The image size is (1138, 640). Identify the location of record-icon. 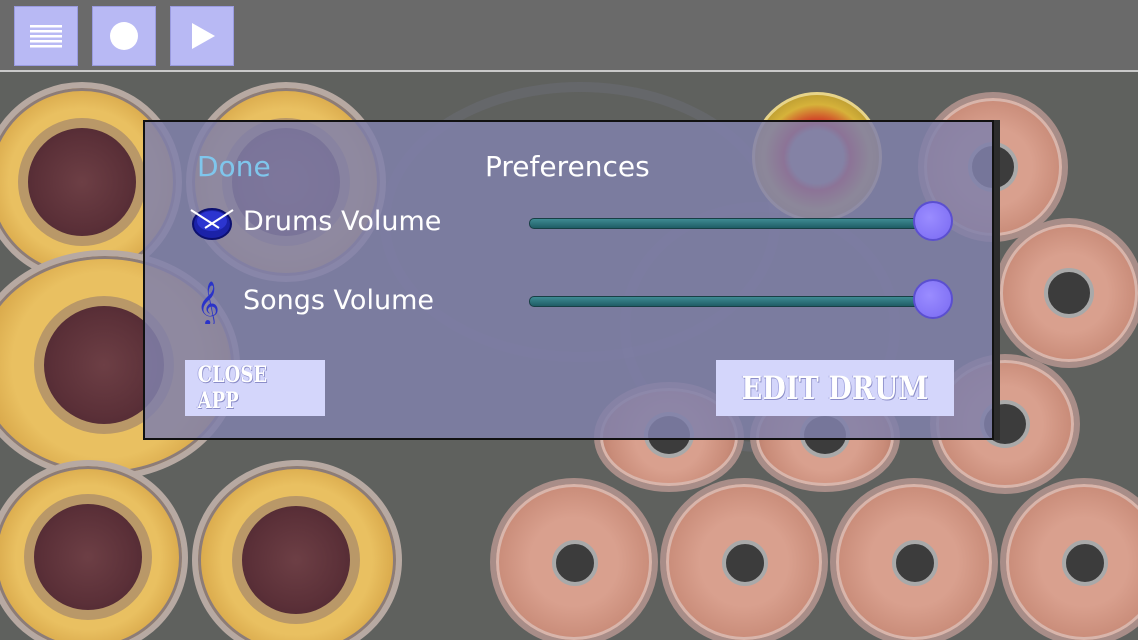
(124, 36).